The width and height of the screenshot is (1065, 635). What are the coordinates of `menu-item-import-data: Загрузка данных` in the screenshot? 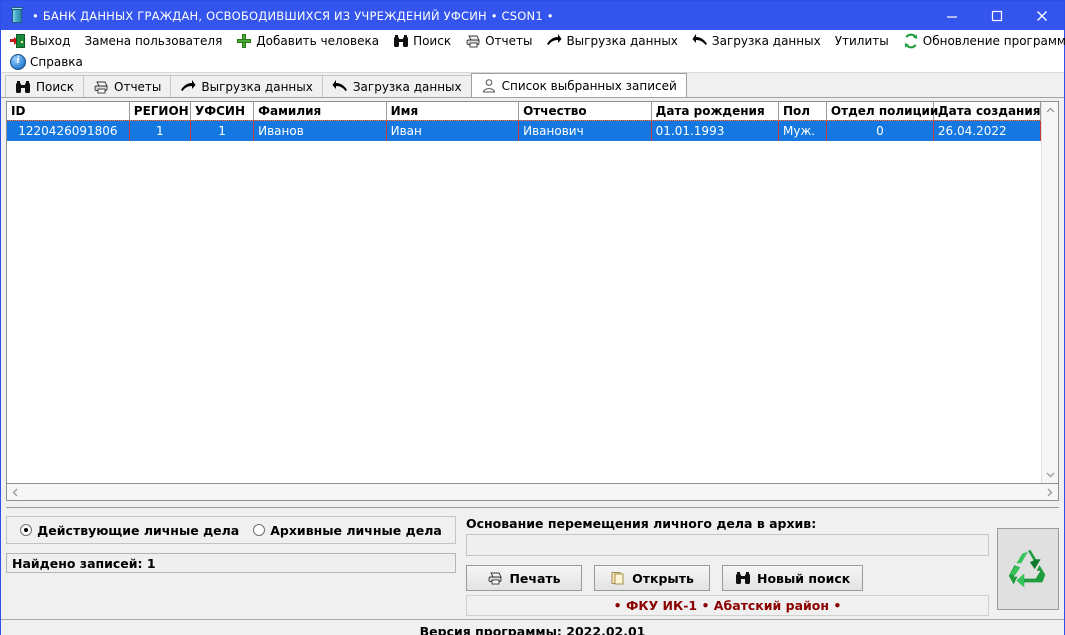 It's located at (756, 41).